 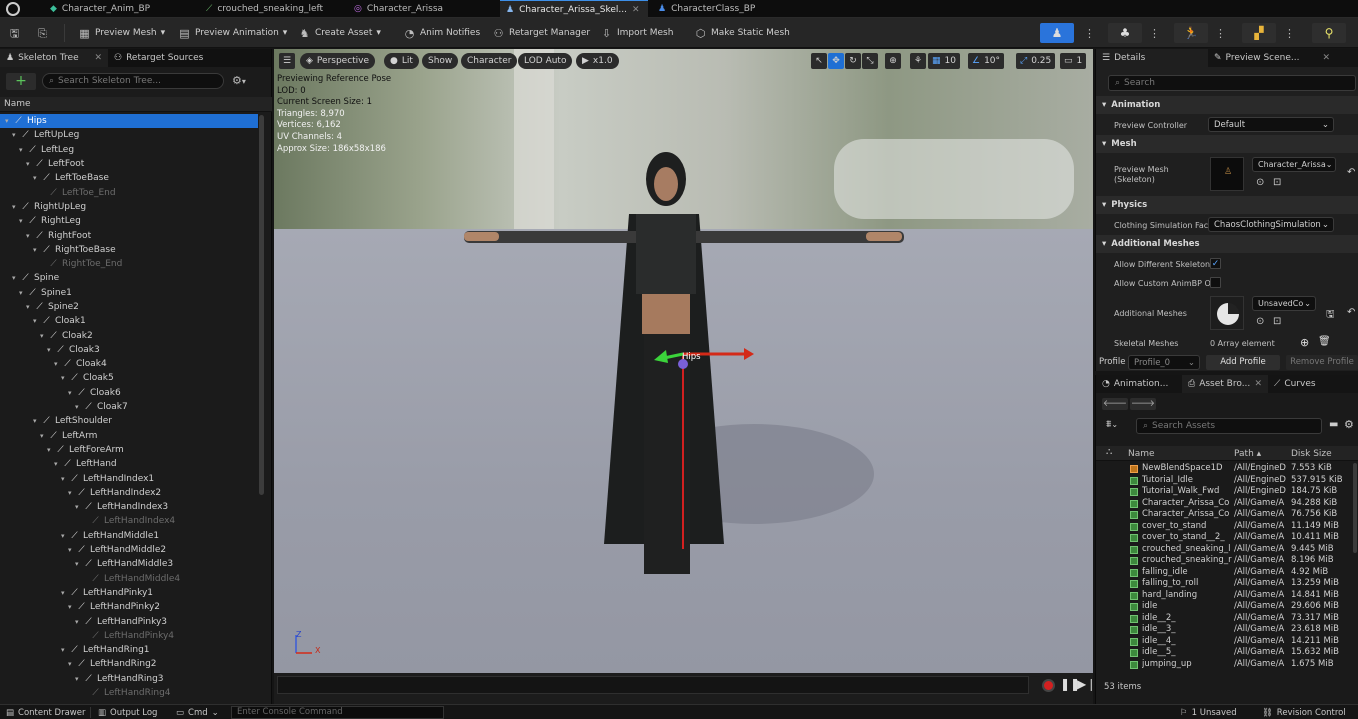 I want to click on asset-row: Tutorial_Walk_Fwd/All/EngineD 184.75 KiB, so click(x=1225, y=492).